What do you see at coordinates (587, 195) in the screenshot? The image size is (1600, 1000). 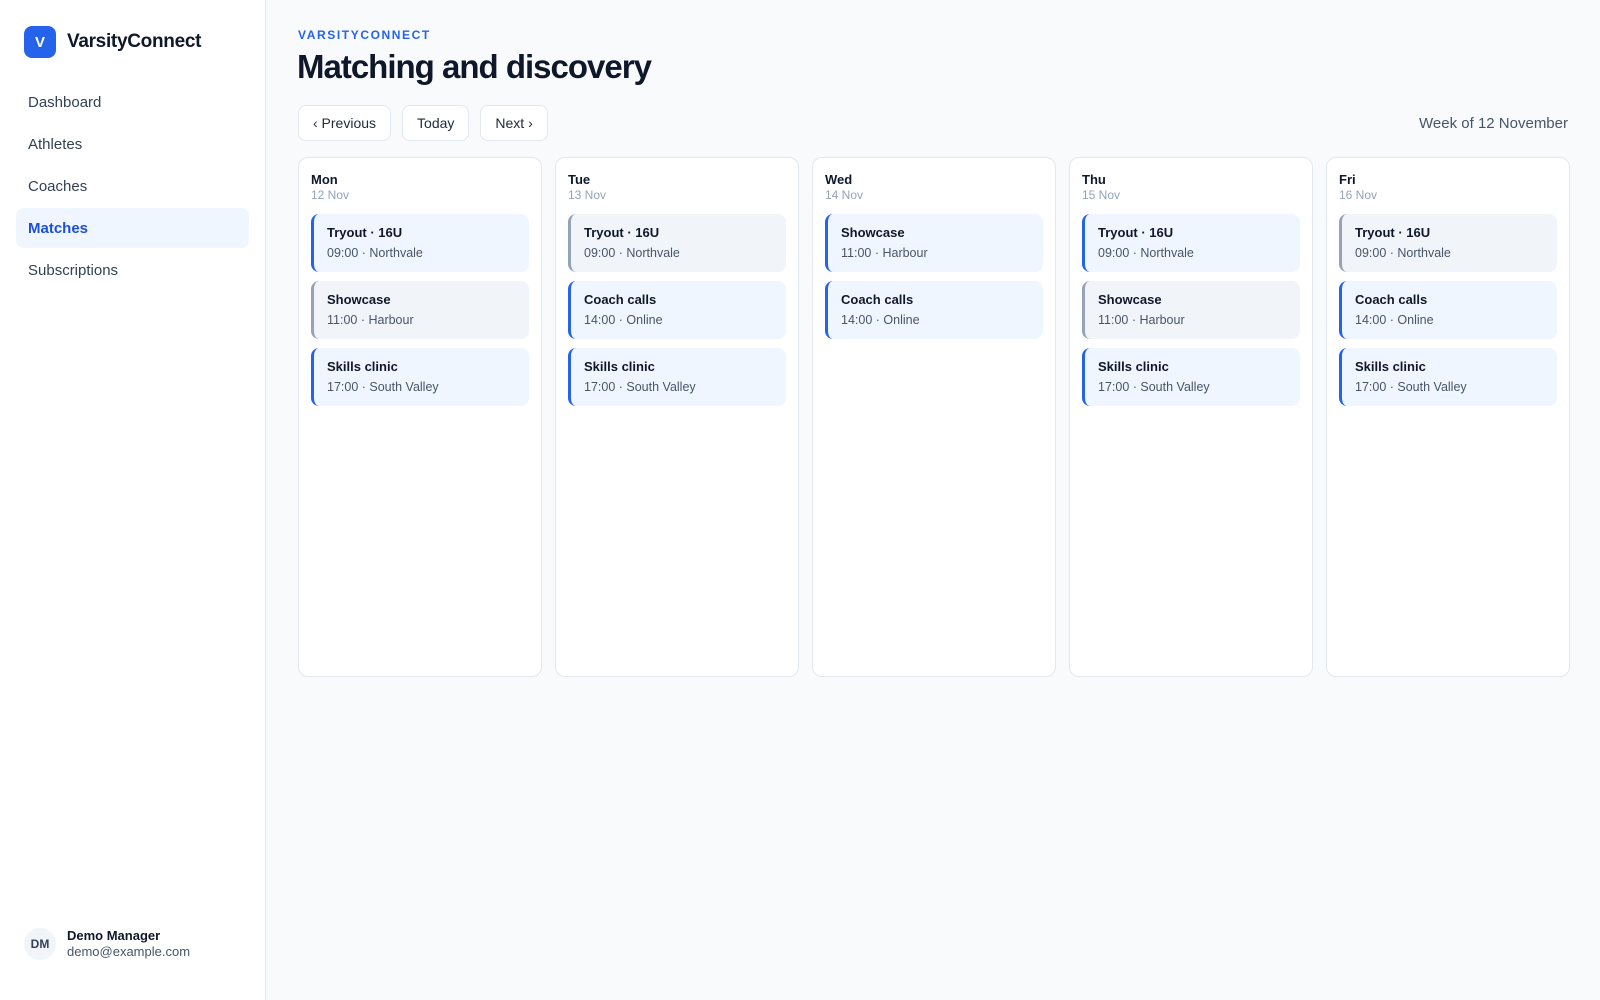 I see `day-date: 13 Nov` at bounding box center [587, 195].